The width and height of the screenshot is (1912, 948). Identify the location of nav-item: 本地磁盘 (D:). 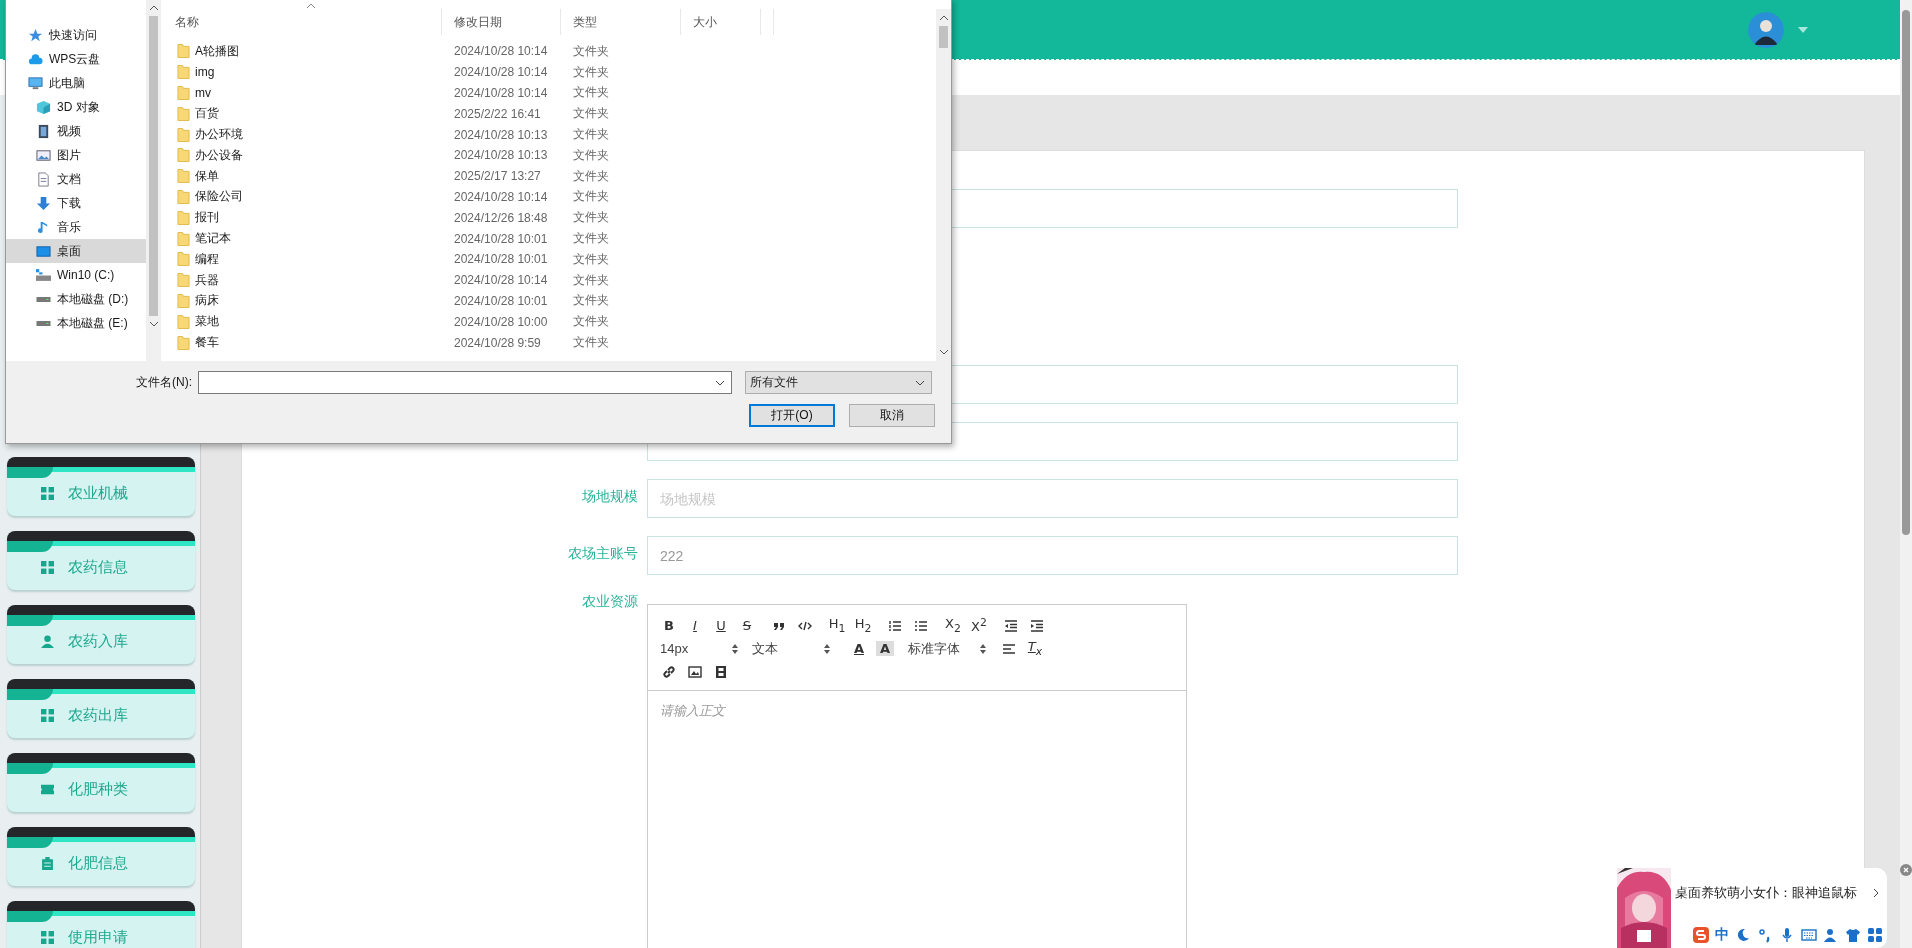
(76, 299).